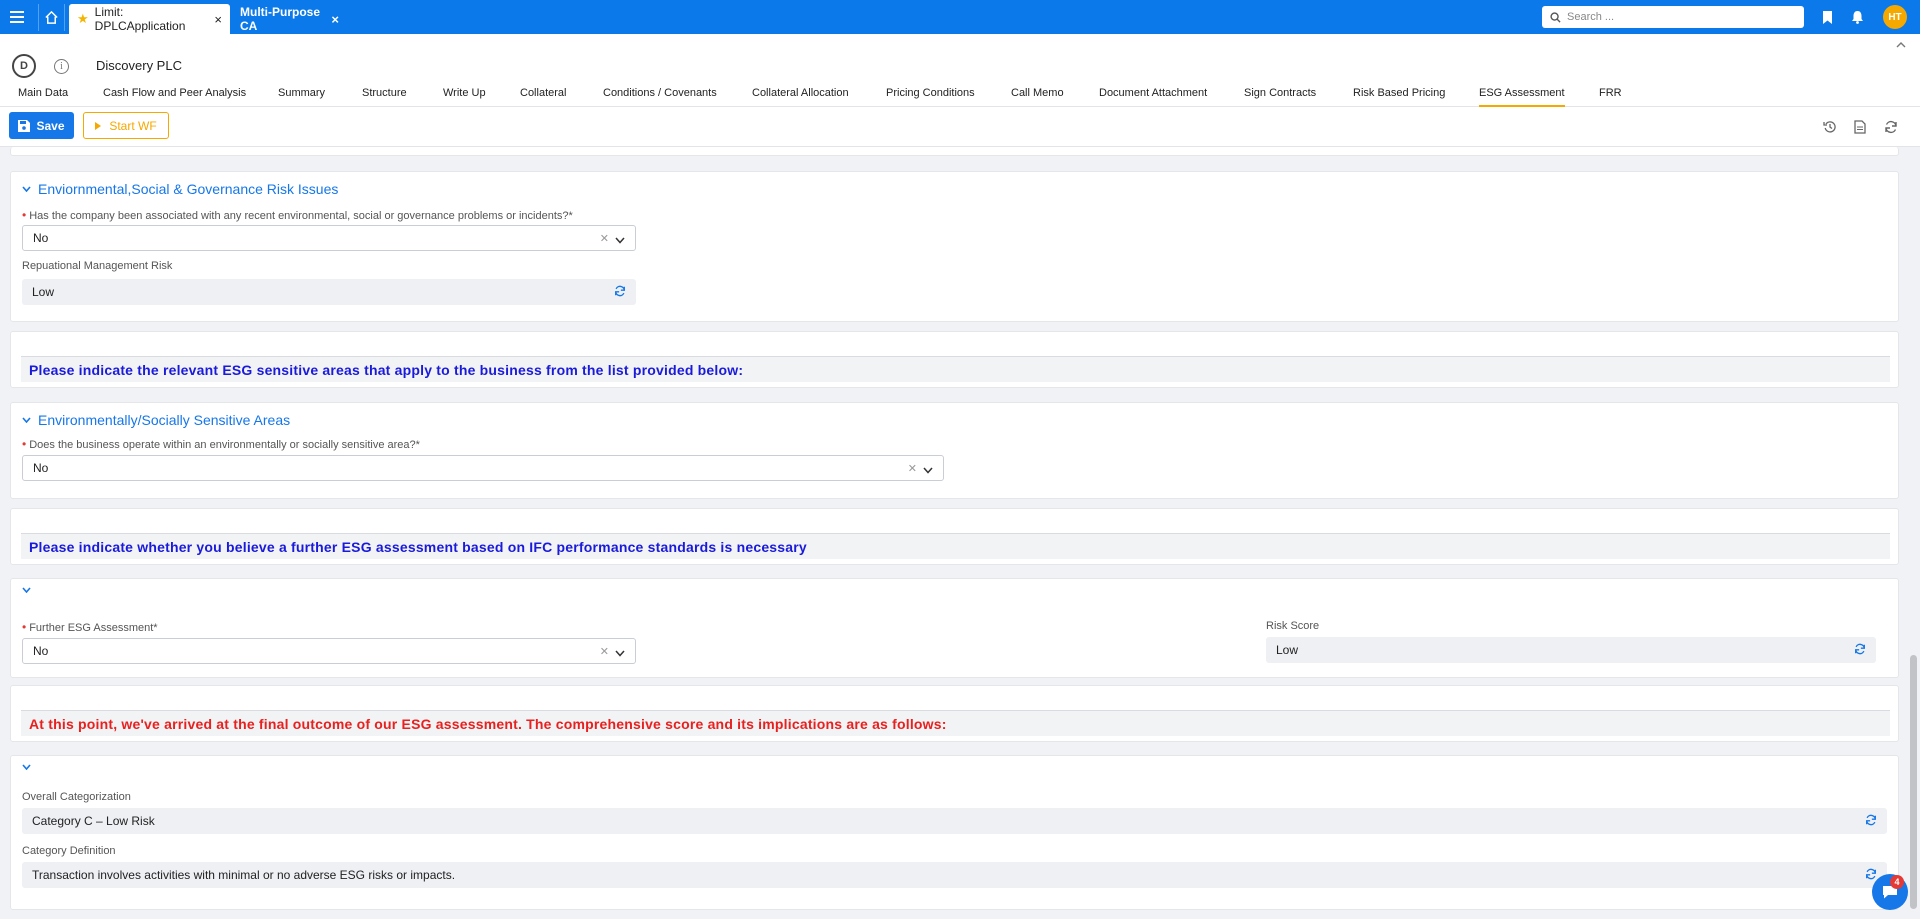 The image size is (1920, 919). Describe the element at coordinates (50, 125) in the screenshot. I see `save-label: Save` at that location.